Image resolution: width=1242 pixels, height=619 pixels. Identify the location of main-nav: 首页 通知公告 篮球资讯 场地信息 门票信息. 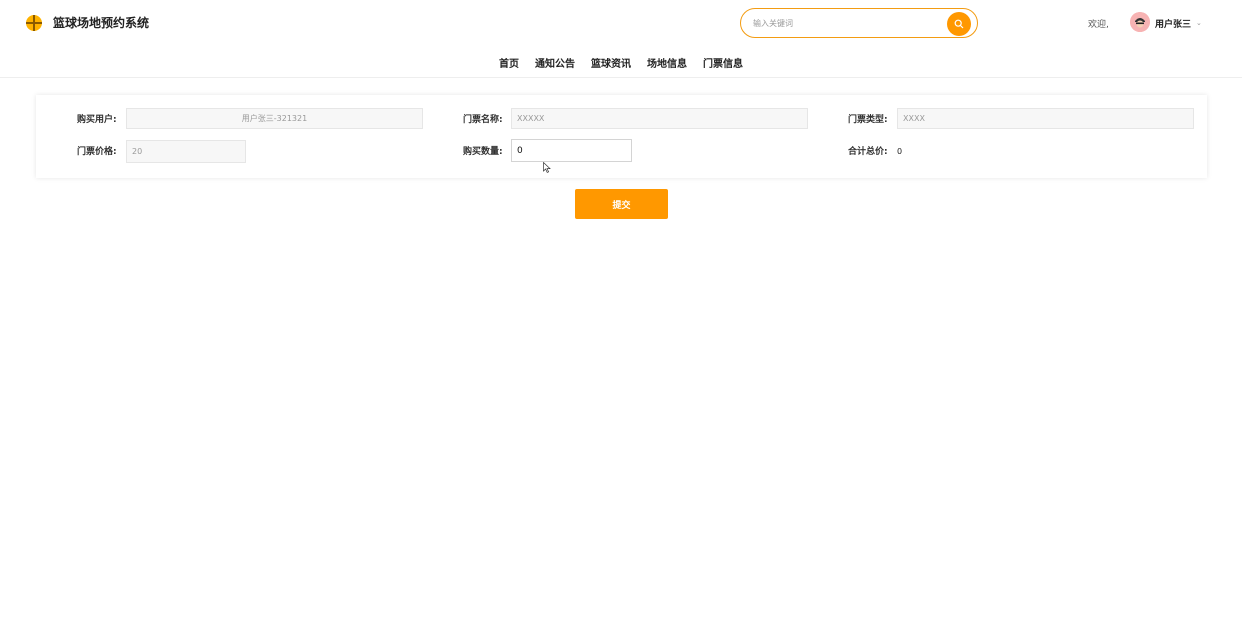
(621, 63).